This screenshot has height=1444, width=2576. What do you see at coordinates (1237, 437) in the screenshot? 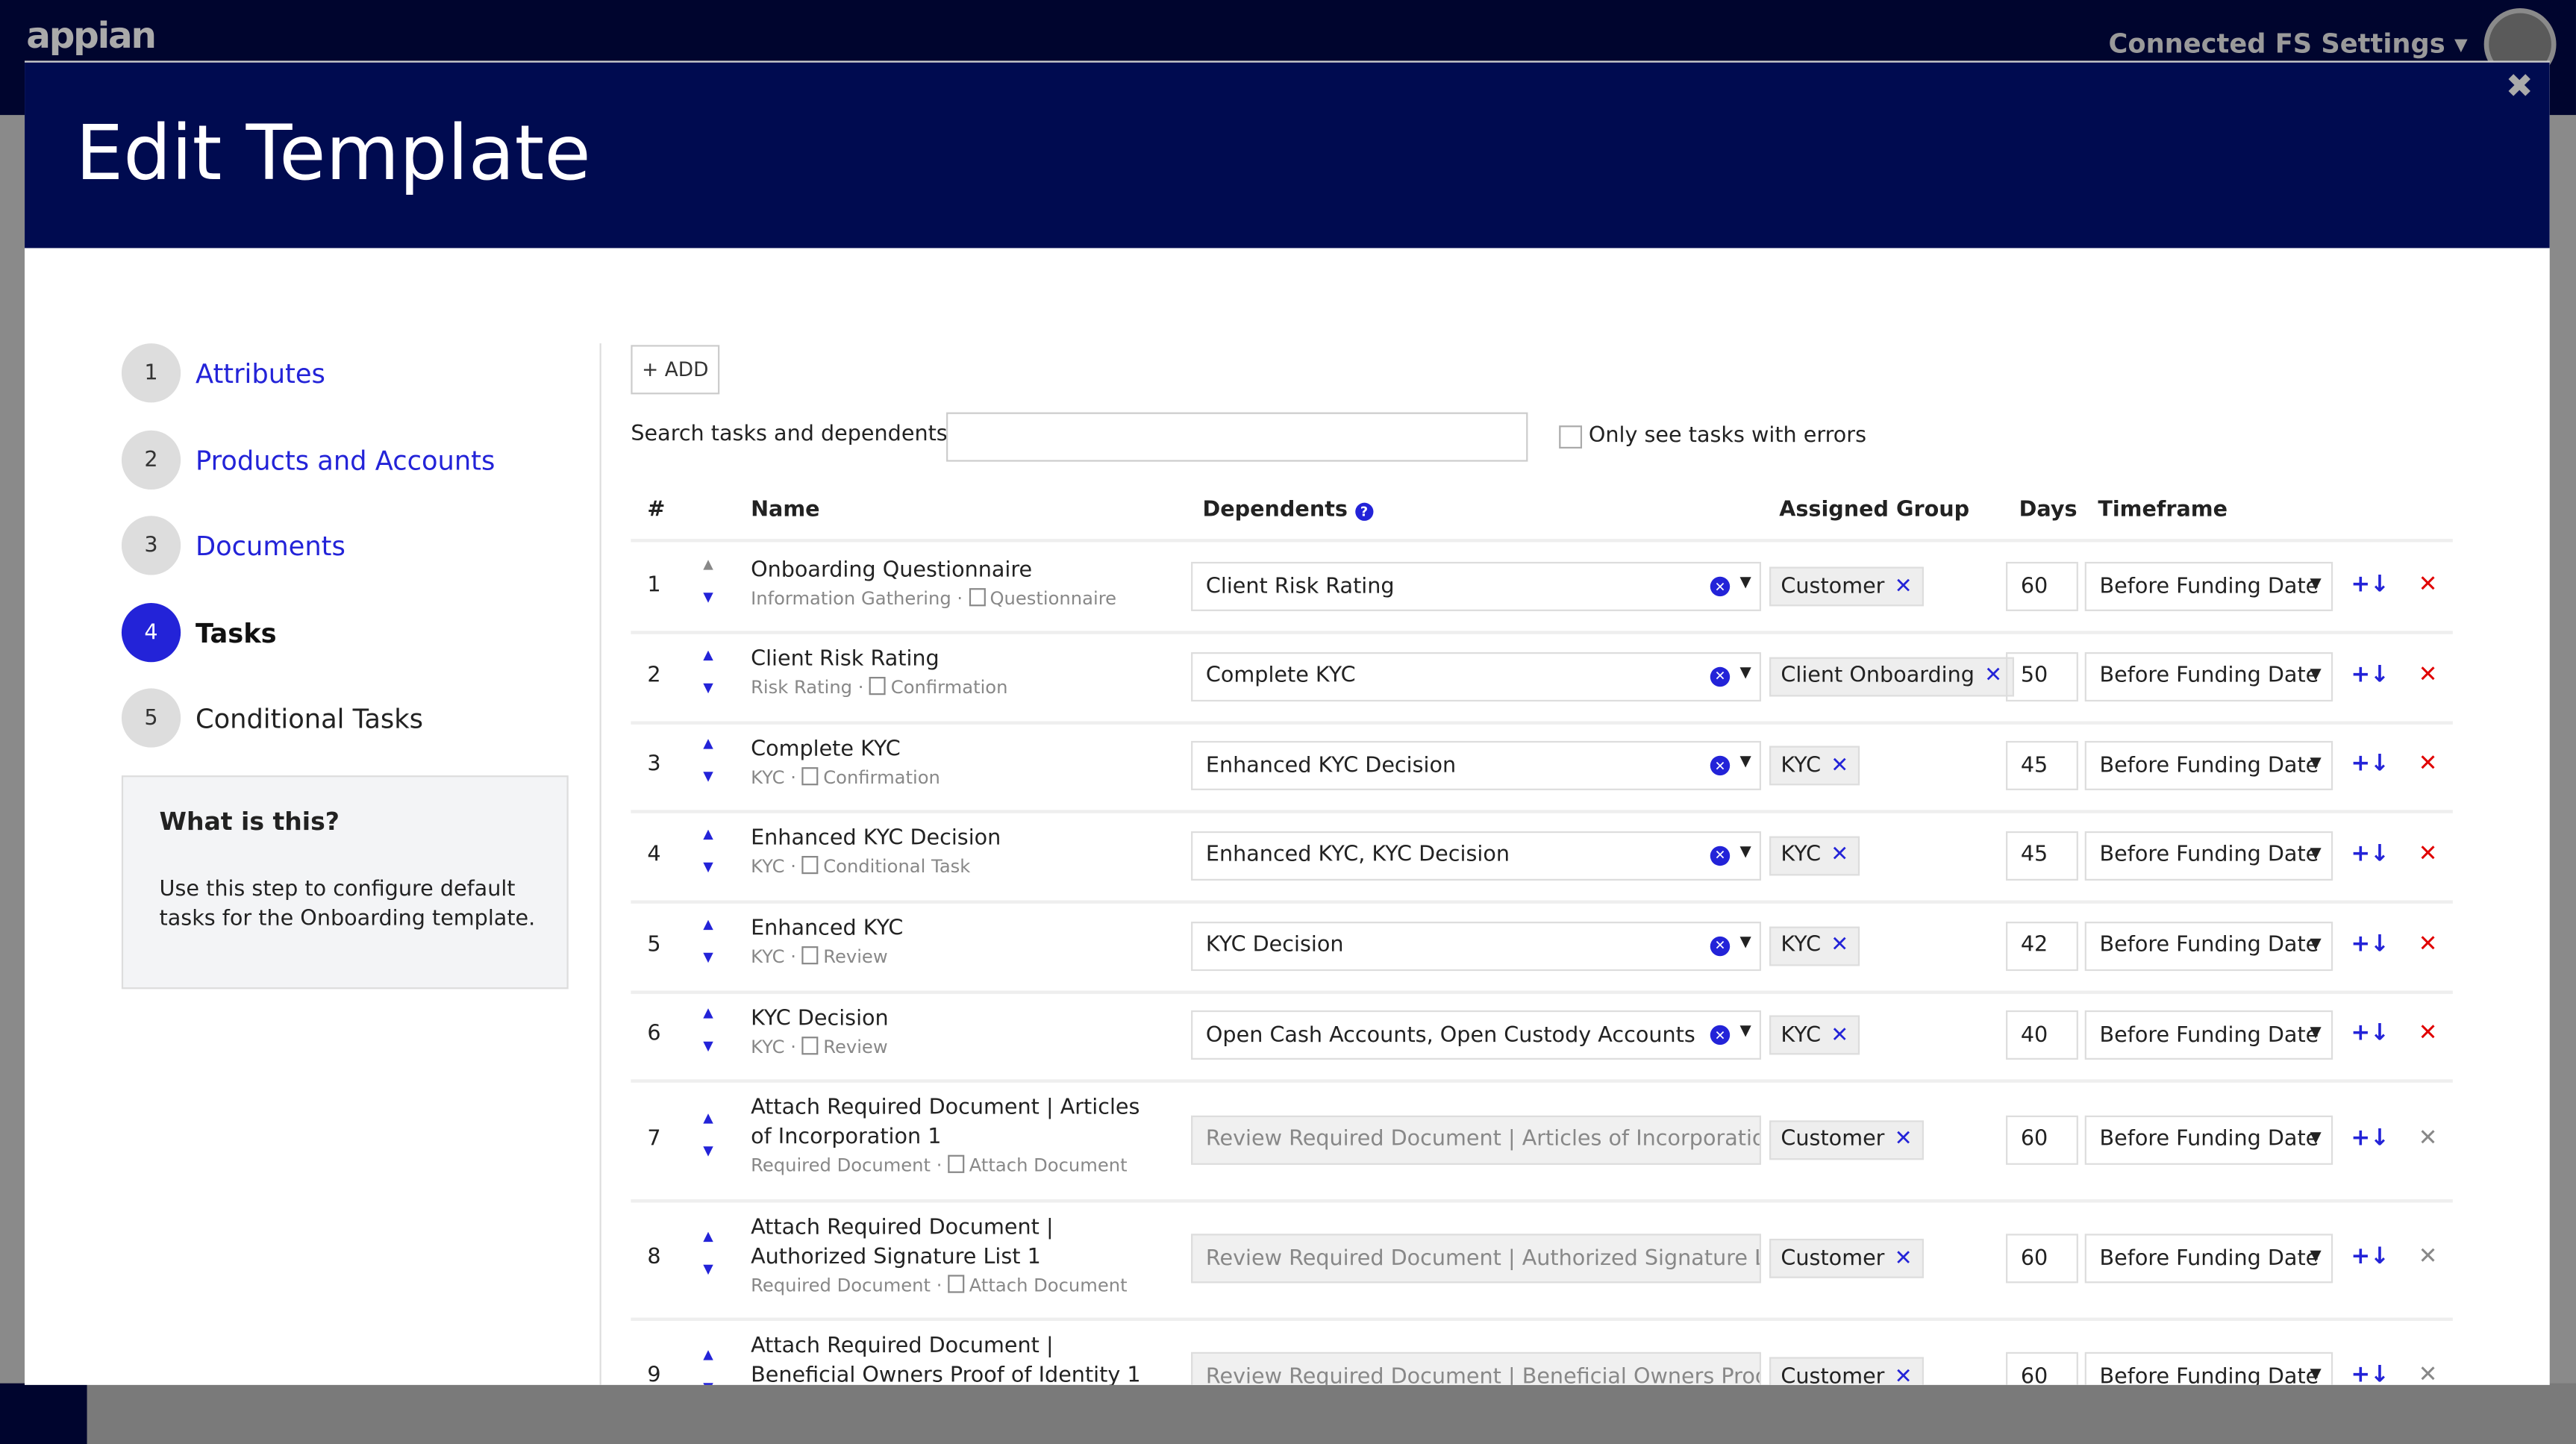
I see `search-input` at bounding box center [1237, 437].